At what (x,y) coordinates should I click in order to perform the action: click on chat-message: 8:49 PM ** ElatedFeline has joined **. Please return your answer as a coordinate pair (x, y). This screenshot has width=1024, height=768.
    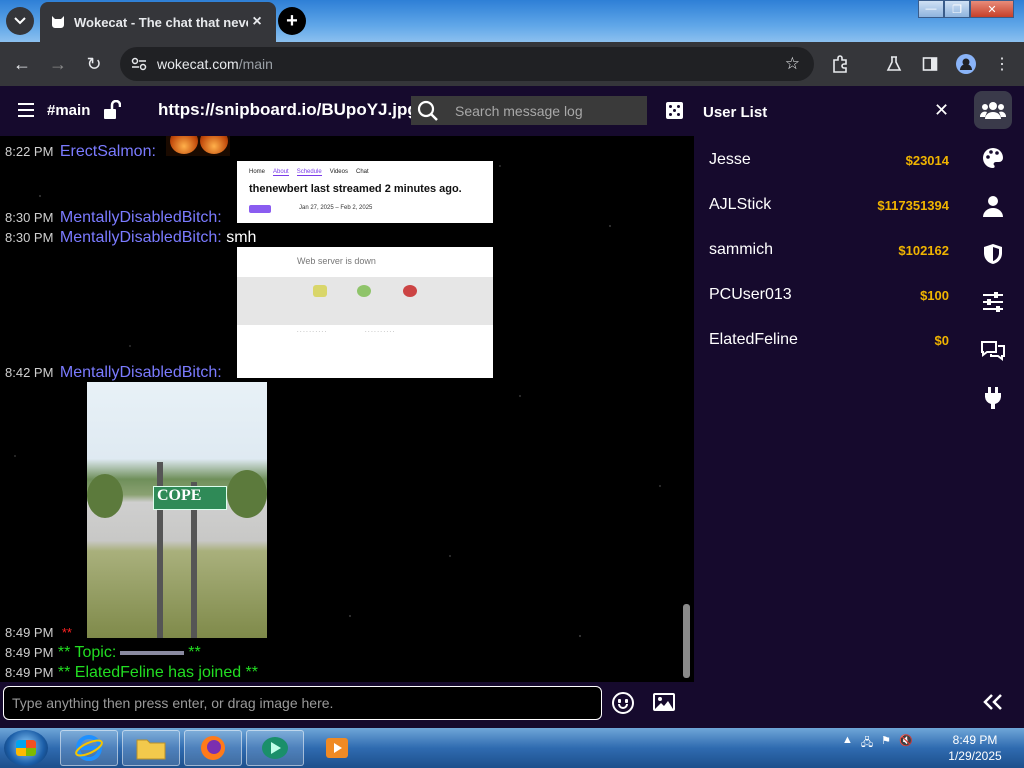
    Looking at the image, I should click on (131, 673).